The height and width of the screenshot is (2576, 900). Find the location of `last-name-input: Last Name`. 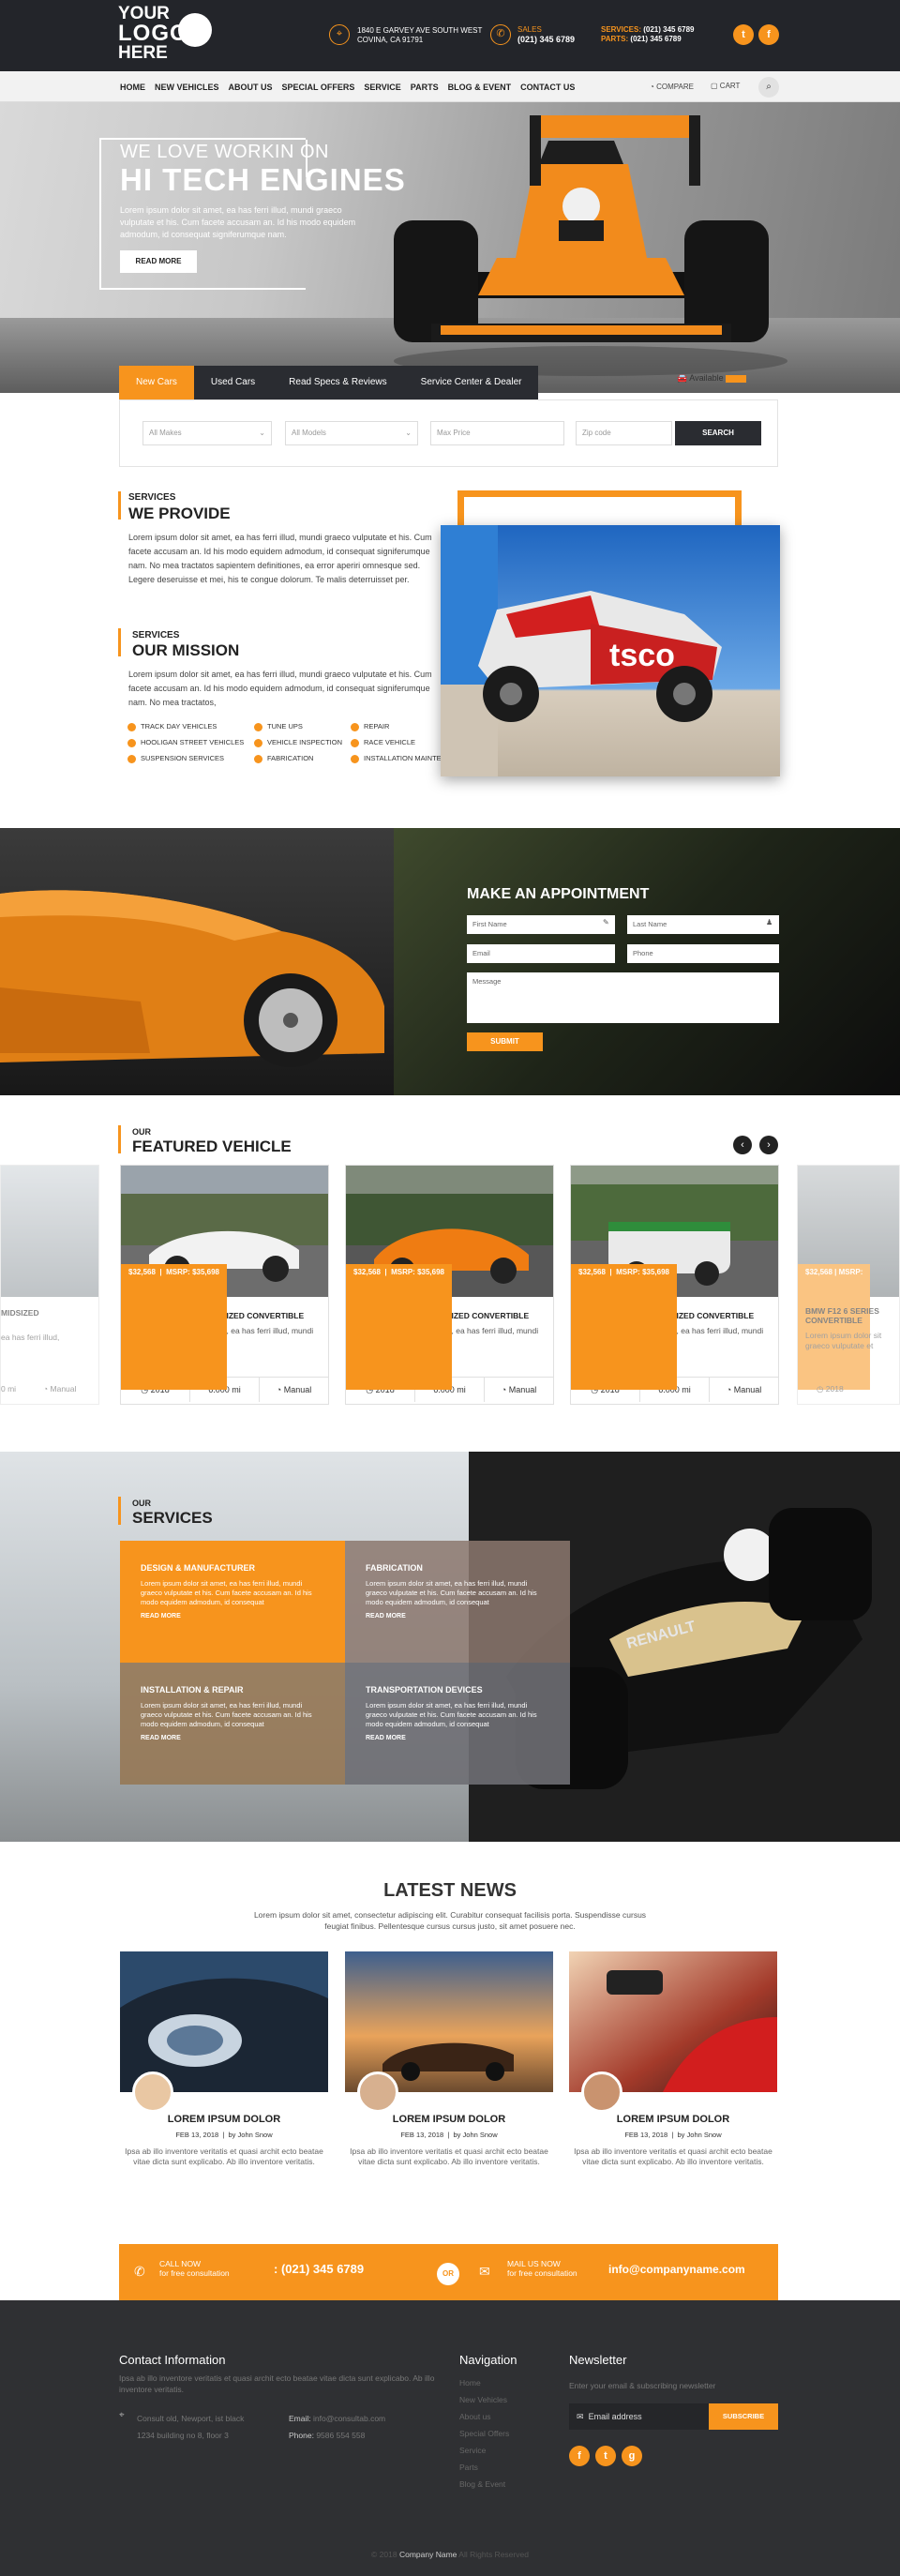

last-name-input: Last Name is located at coordinates (703, 924).